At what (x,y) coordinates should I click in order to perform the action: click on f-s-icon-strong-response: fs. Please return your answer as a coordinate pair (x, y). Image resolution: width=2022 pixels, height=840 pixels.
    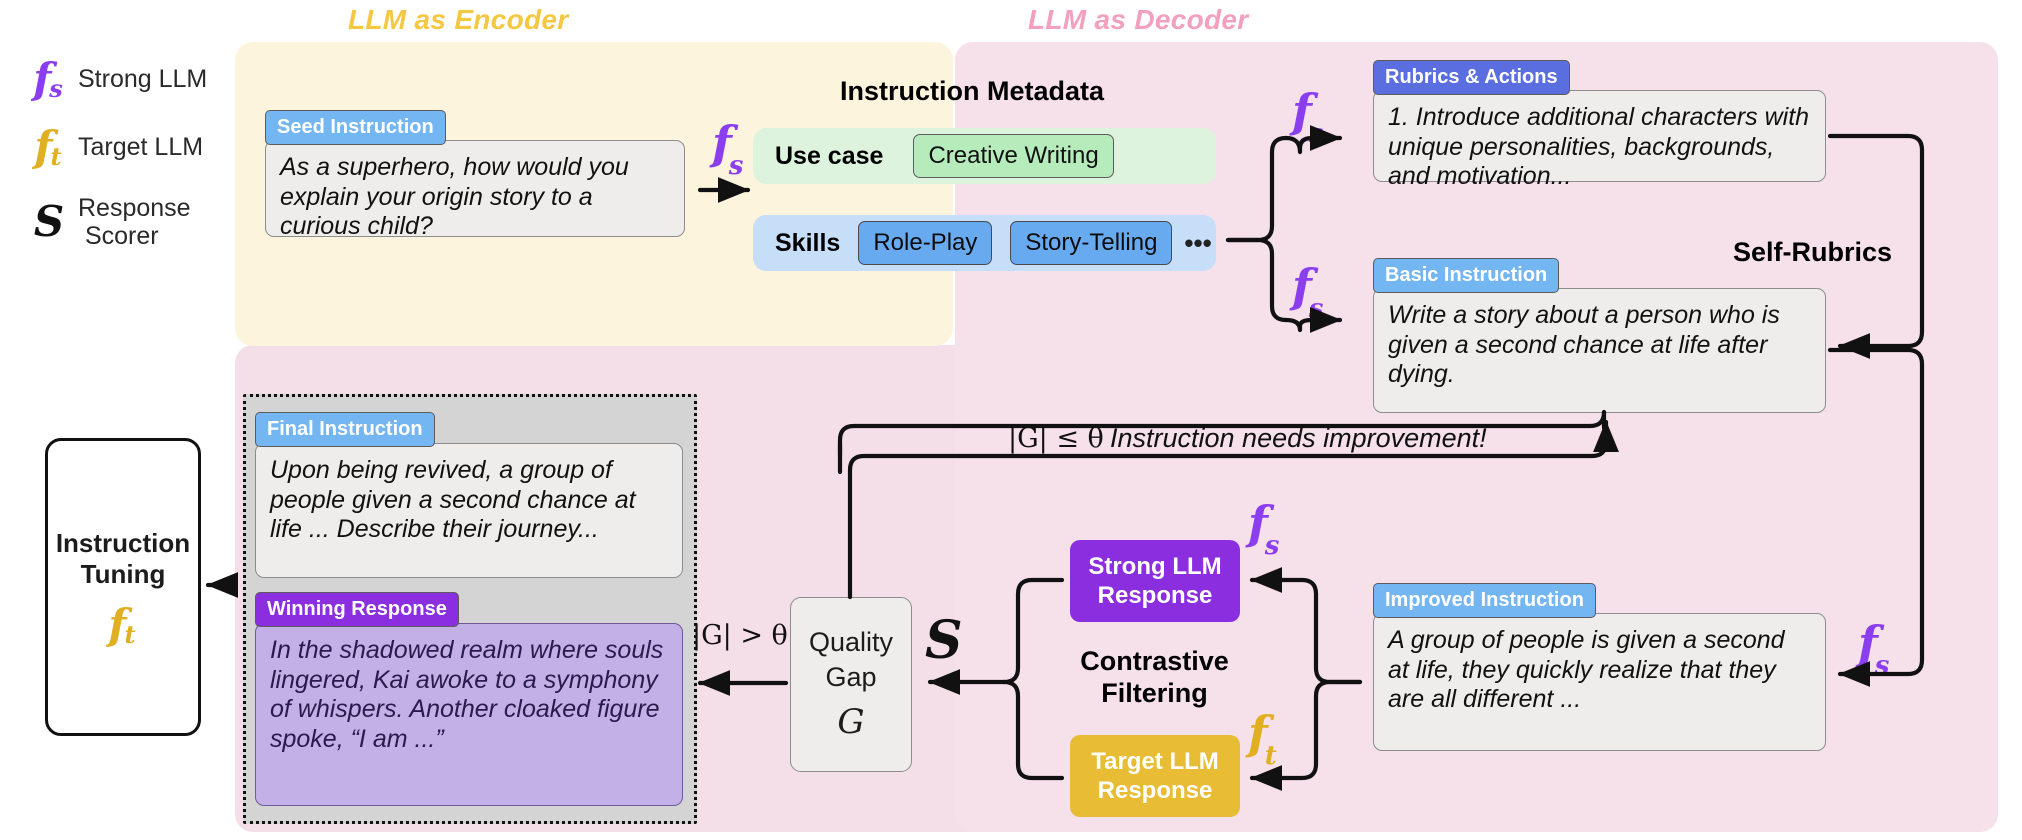
    Looking at the image, I should click on (1264, 529).